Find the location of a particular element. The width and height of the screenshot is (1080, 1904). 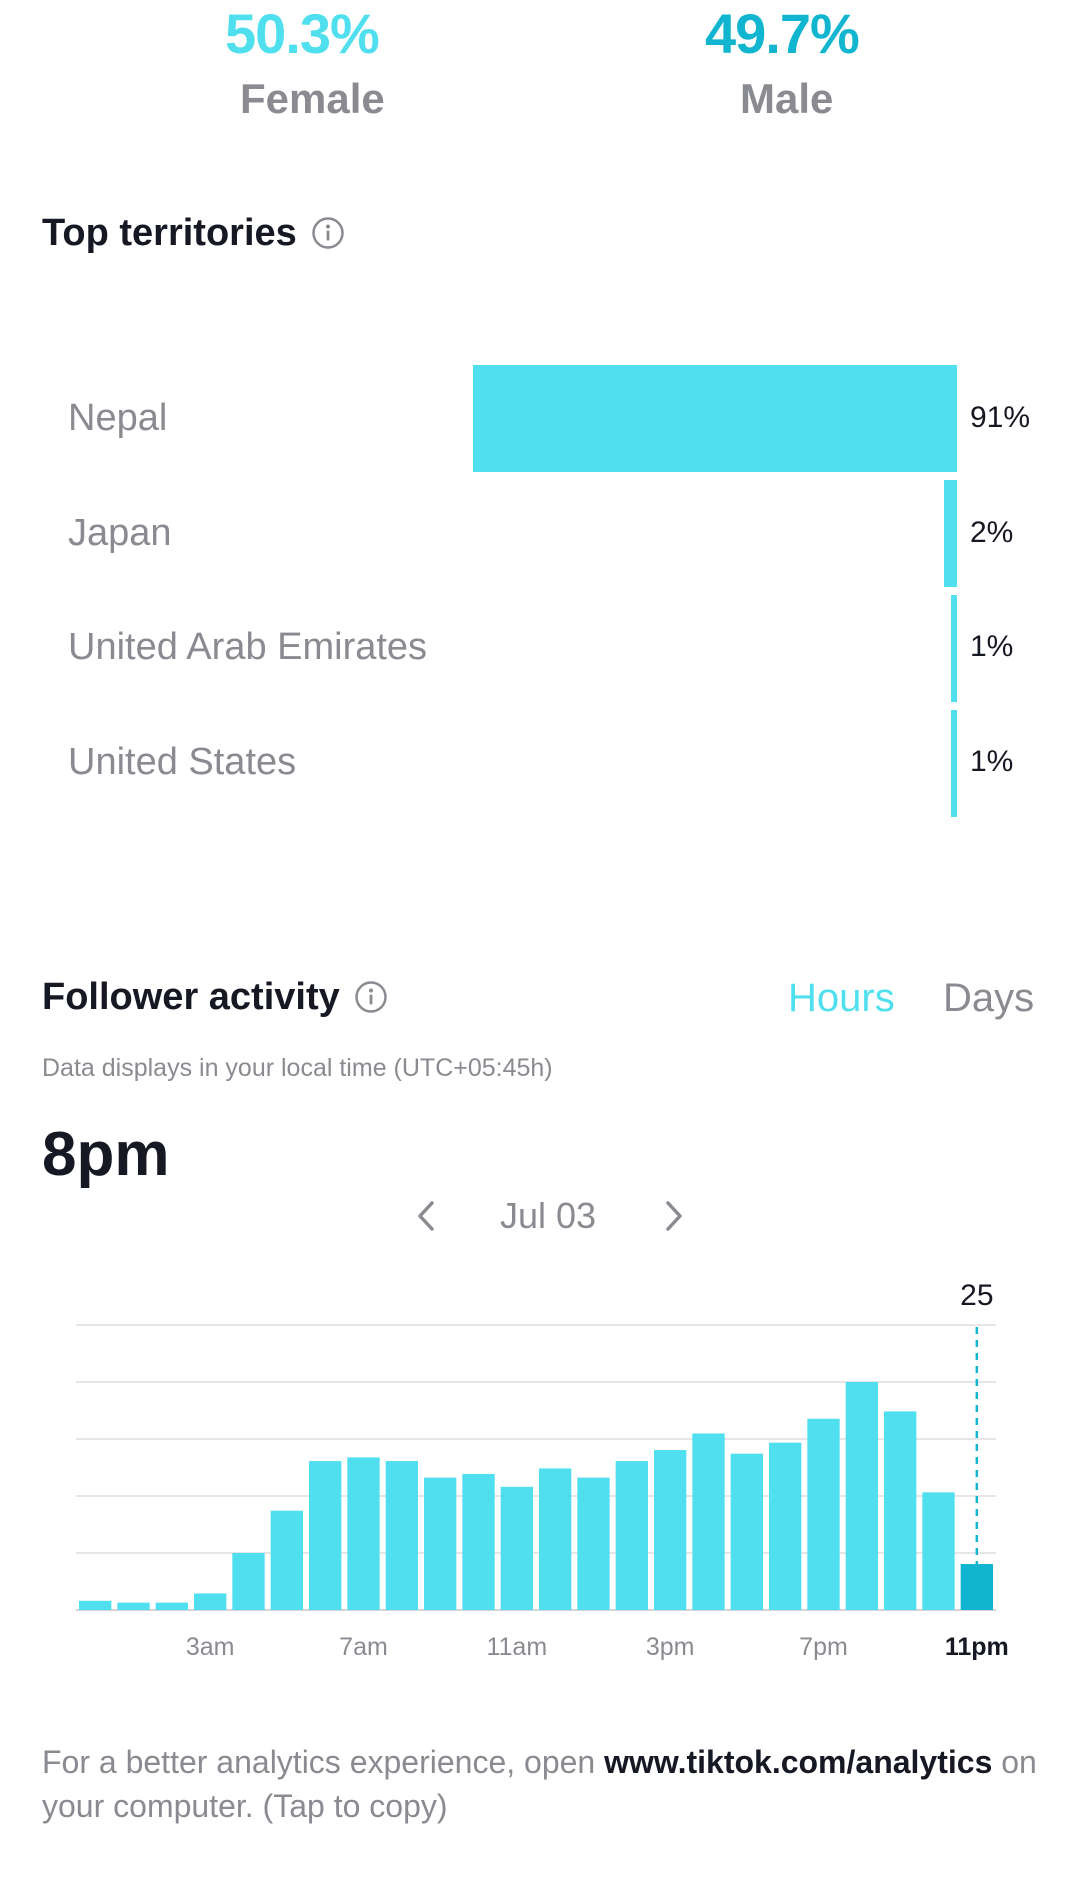

territory-name: Nepal is located at coordinates (118, 418).